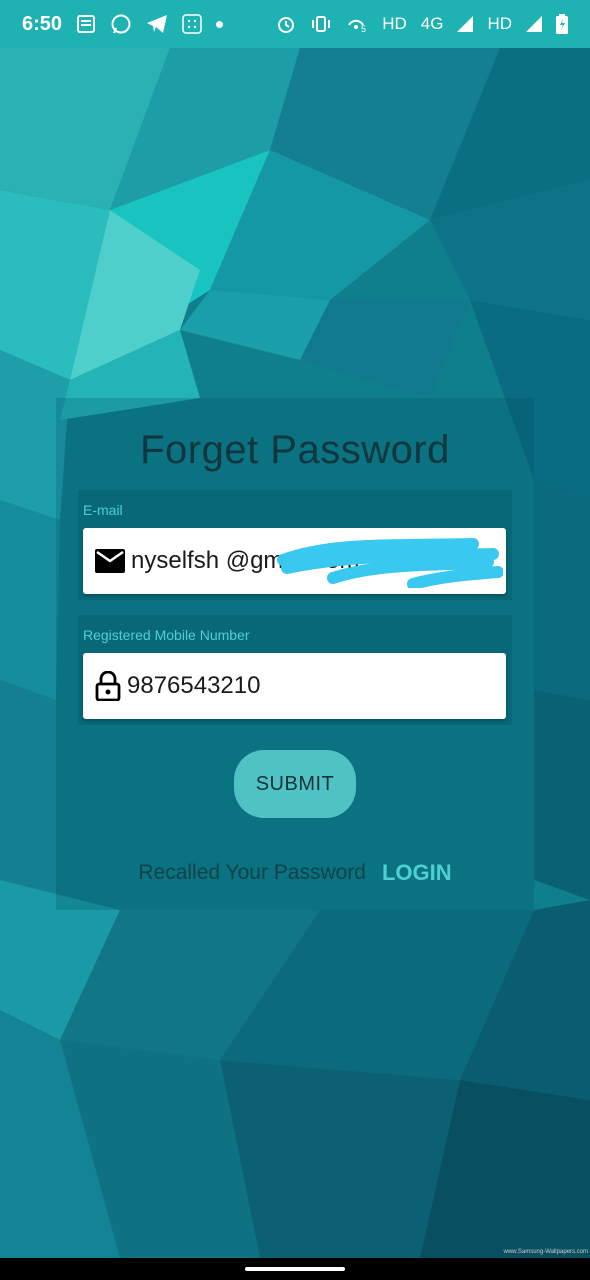  Describe the element at coordinates (499, 23) in the screenshot. I see `network-type-3: HD` at that location.